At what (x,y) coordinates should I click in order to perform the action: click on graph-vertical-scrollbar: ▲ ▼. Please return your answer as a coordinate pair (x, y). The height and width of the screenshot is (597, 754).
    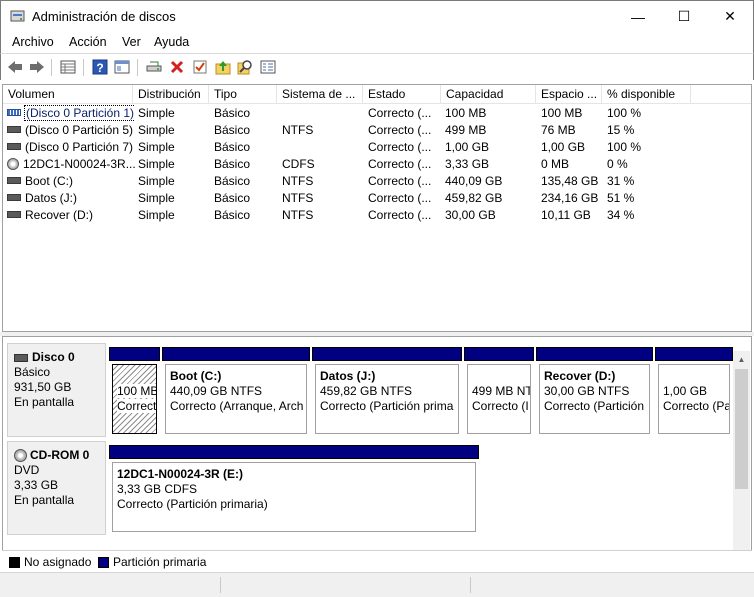
    Looking at the image, I should click on (741, 457).